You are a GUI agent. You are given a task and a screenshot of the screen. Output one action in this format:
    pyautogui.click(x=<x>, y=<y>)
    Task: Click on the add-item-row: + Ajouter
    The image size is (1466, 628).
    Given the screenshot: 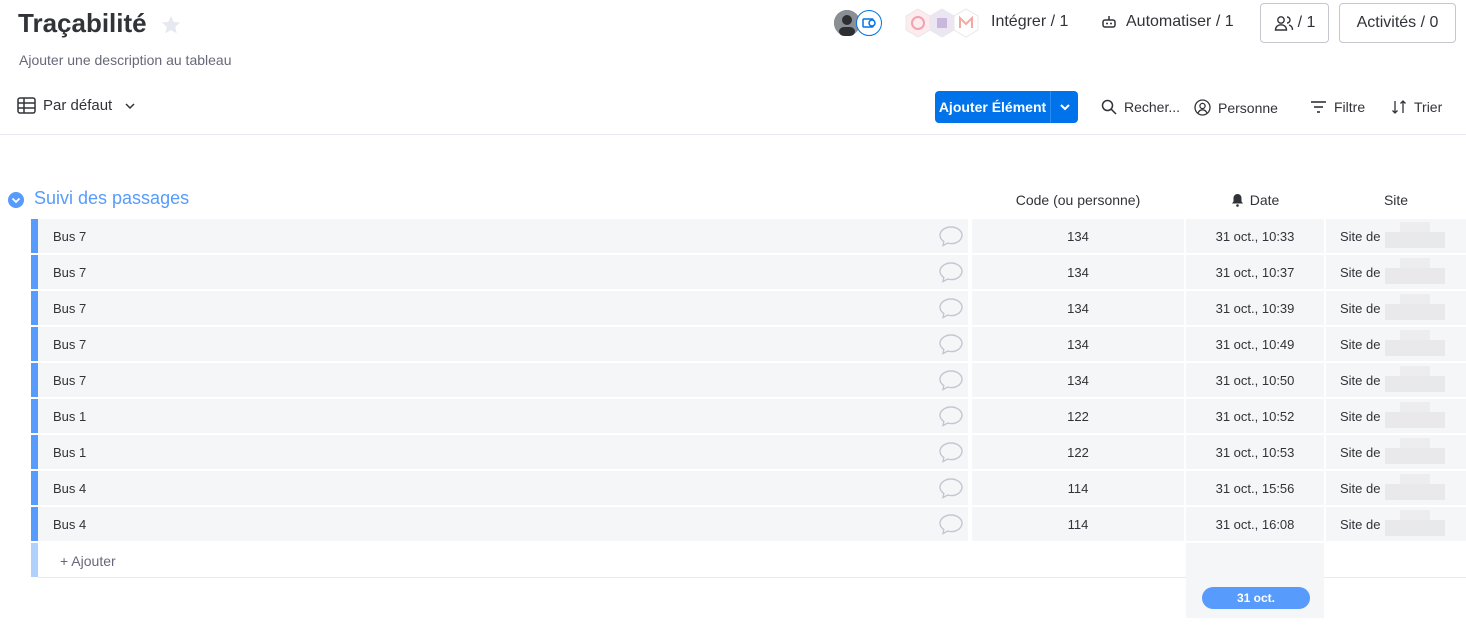 What is the action you would take?
    pyautogui.click(x=88, y=561)
    